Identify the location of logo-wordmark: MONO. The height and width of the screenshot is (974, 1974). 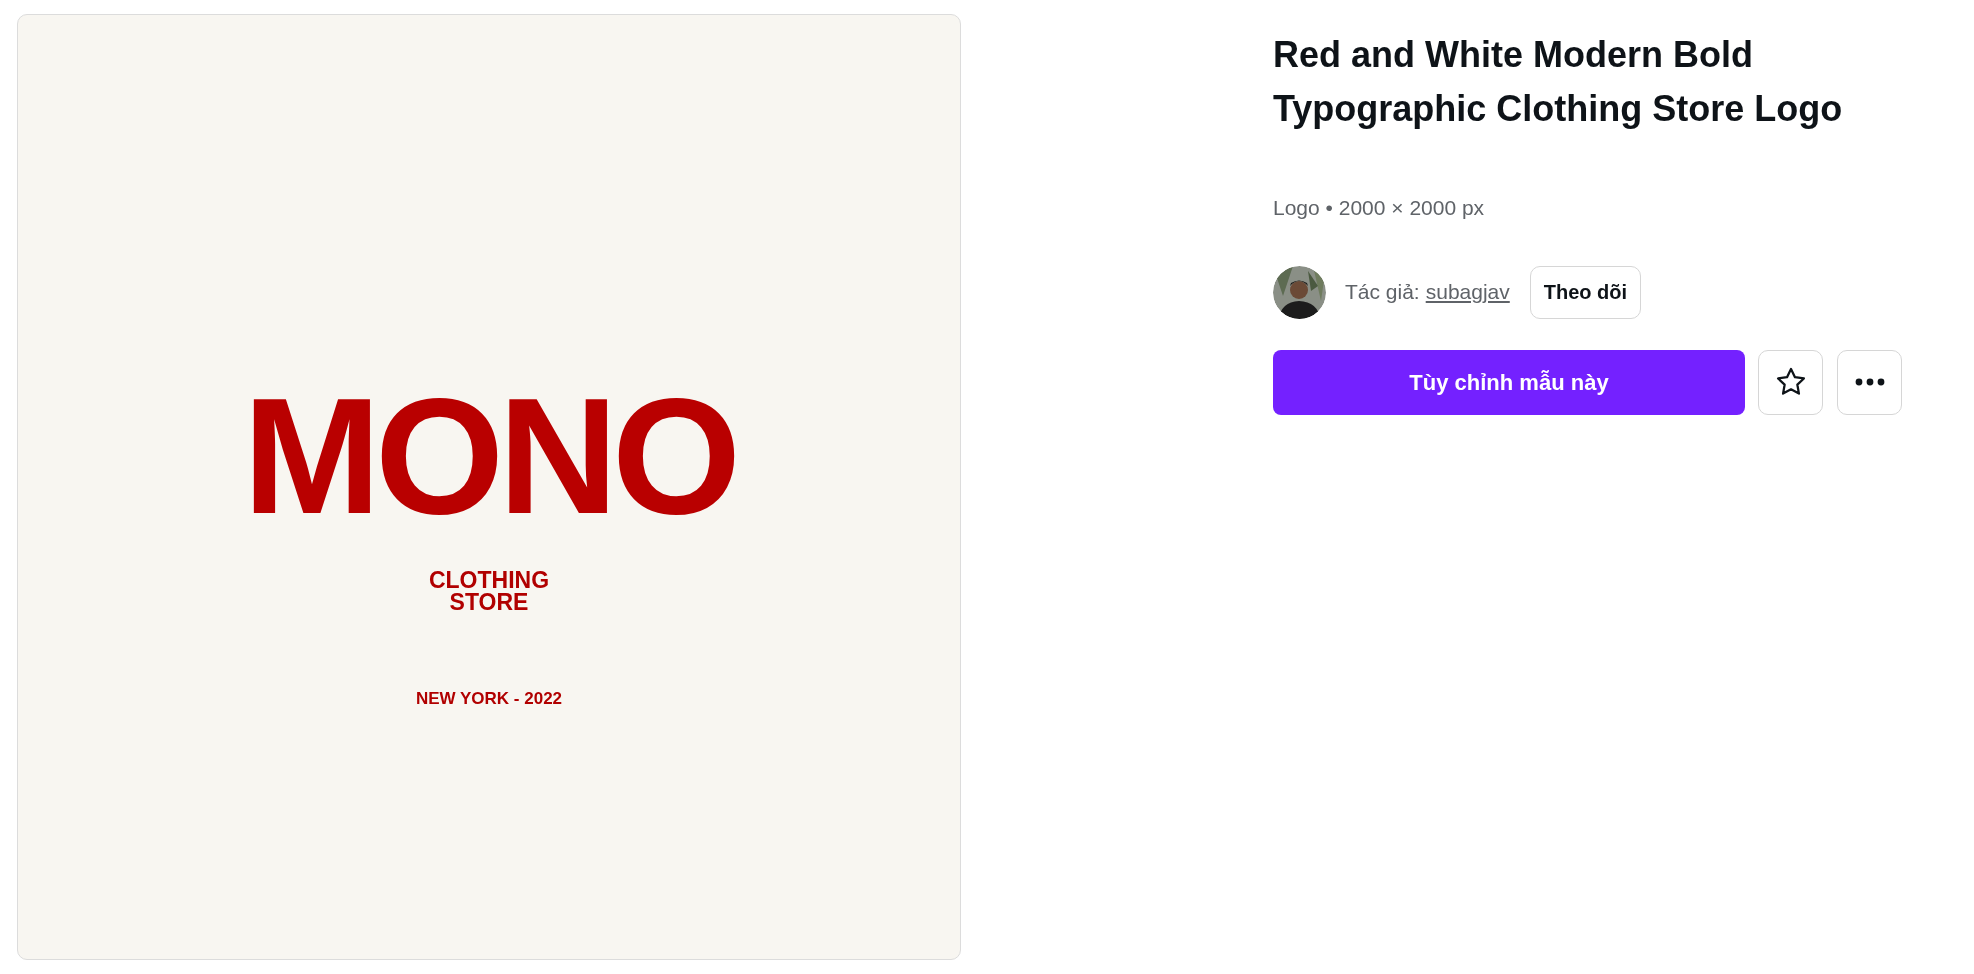
(489, 456).